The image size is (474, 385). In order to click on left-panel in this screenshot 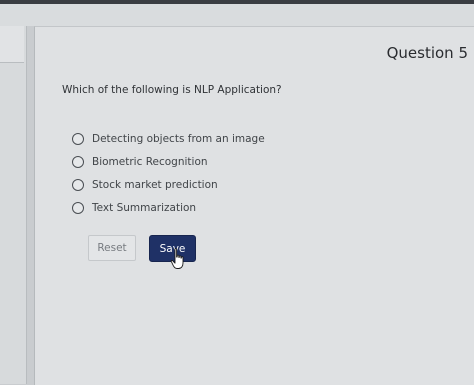, I will do `click(13, 205)`.